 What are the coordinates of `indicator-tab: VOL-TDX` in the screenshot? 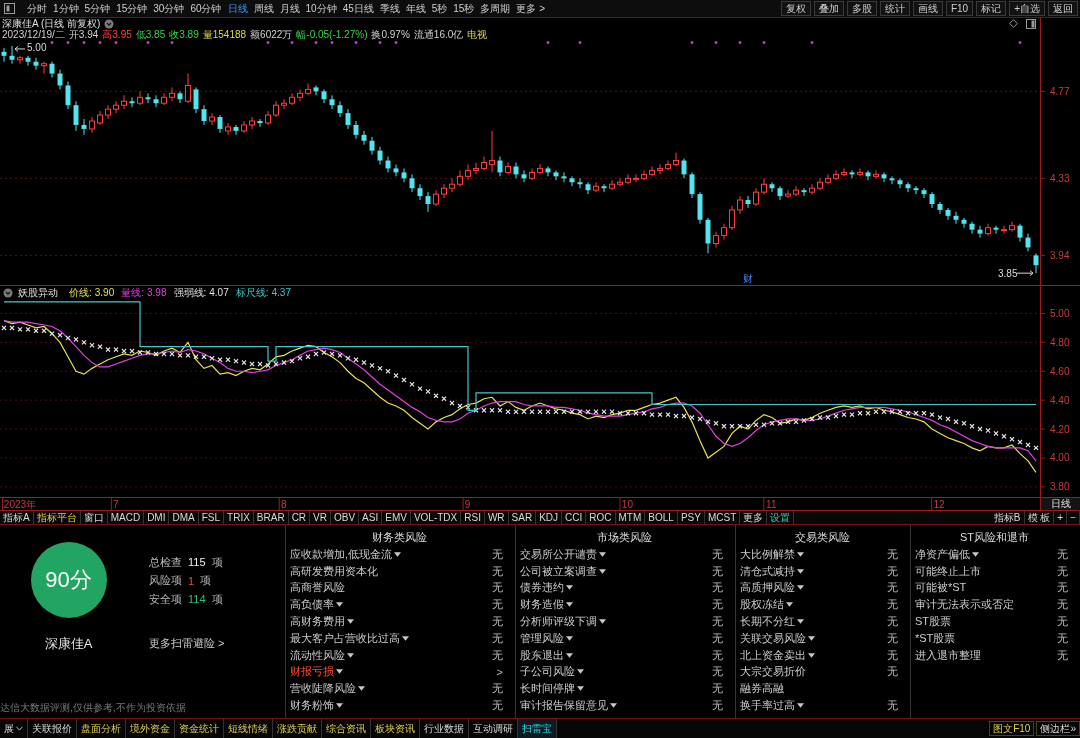 It's located at (436, 517).